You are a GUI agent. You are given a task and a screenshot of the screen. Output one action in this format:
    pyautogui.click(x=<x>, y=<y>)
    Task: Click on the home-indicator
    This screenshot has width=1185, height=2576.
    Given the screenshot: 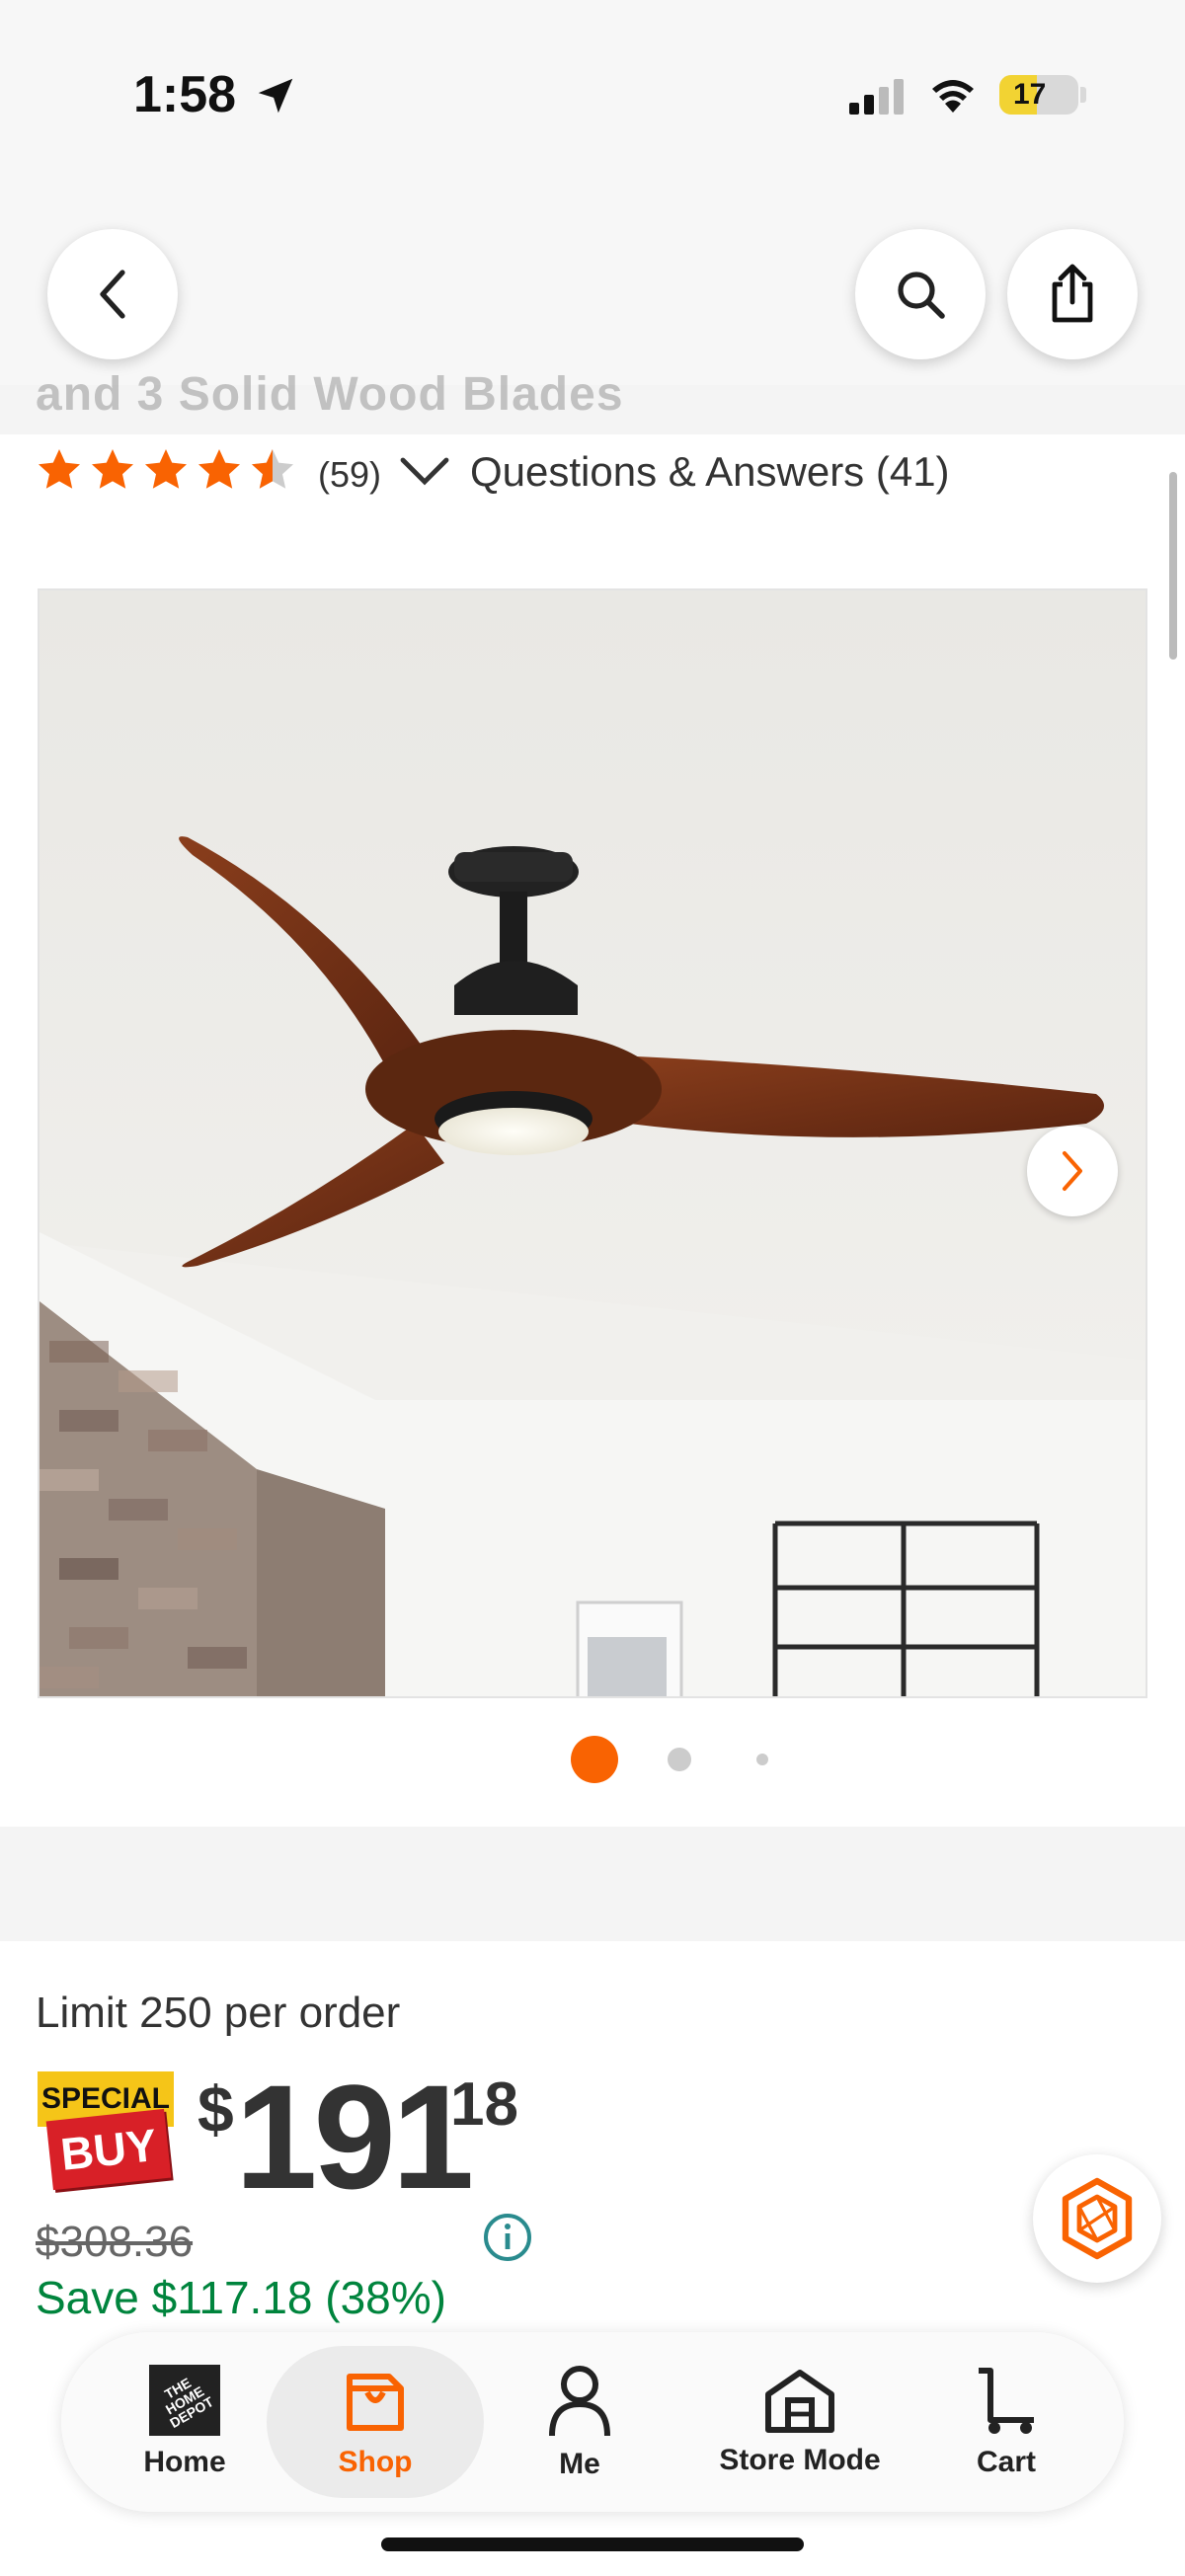 What is the action you would take?
    pyautogui.click(x=592, y=2544)
    